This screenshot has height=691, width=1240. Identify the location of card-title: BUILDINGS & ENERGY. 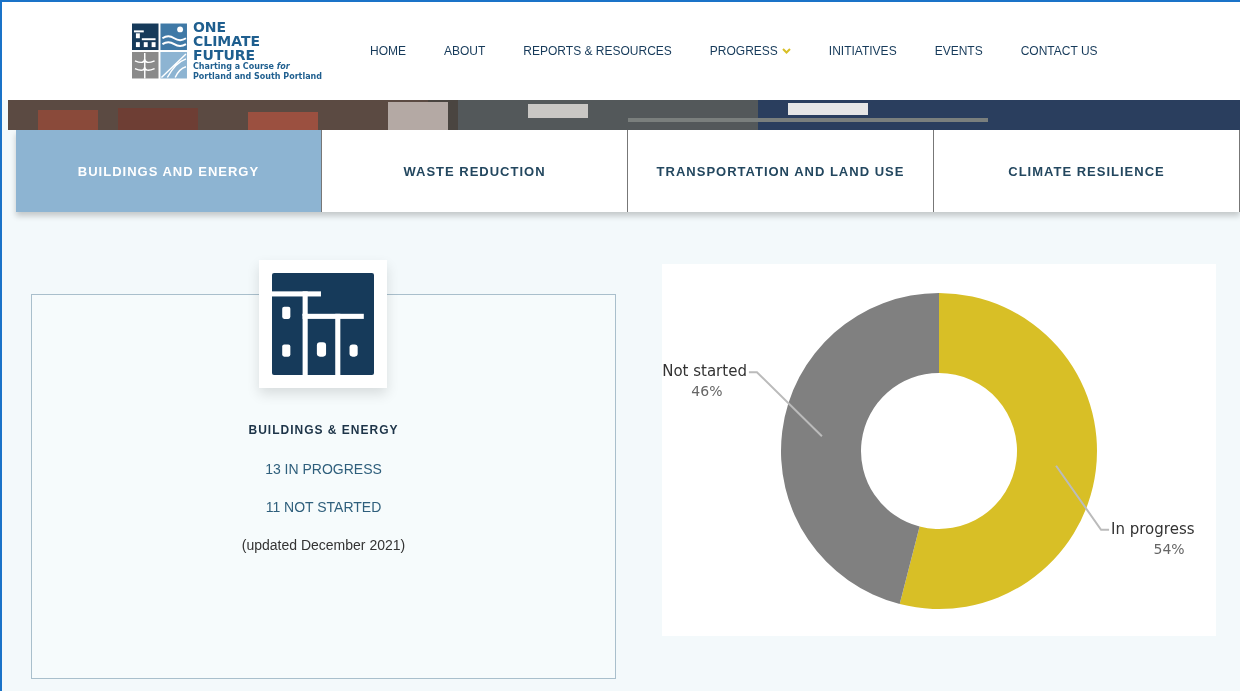
(323, 430).